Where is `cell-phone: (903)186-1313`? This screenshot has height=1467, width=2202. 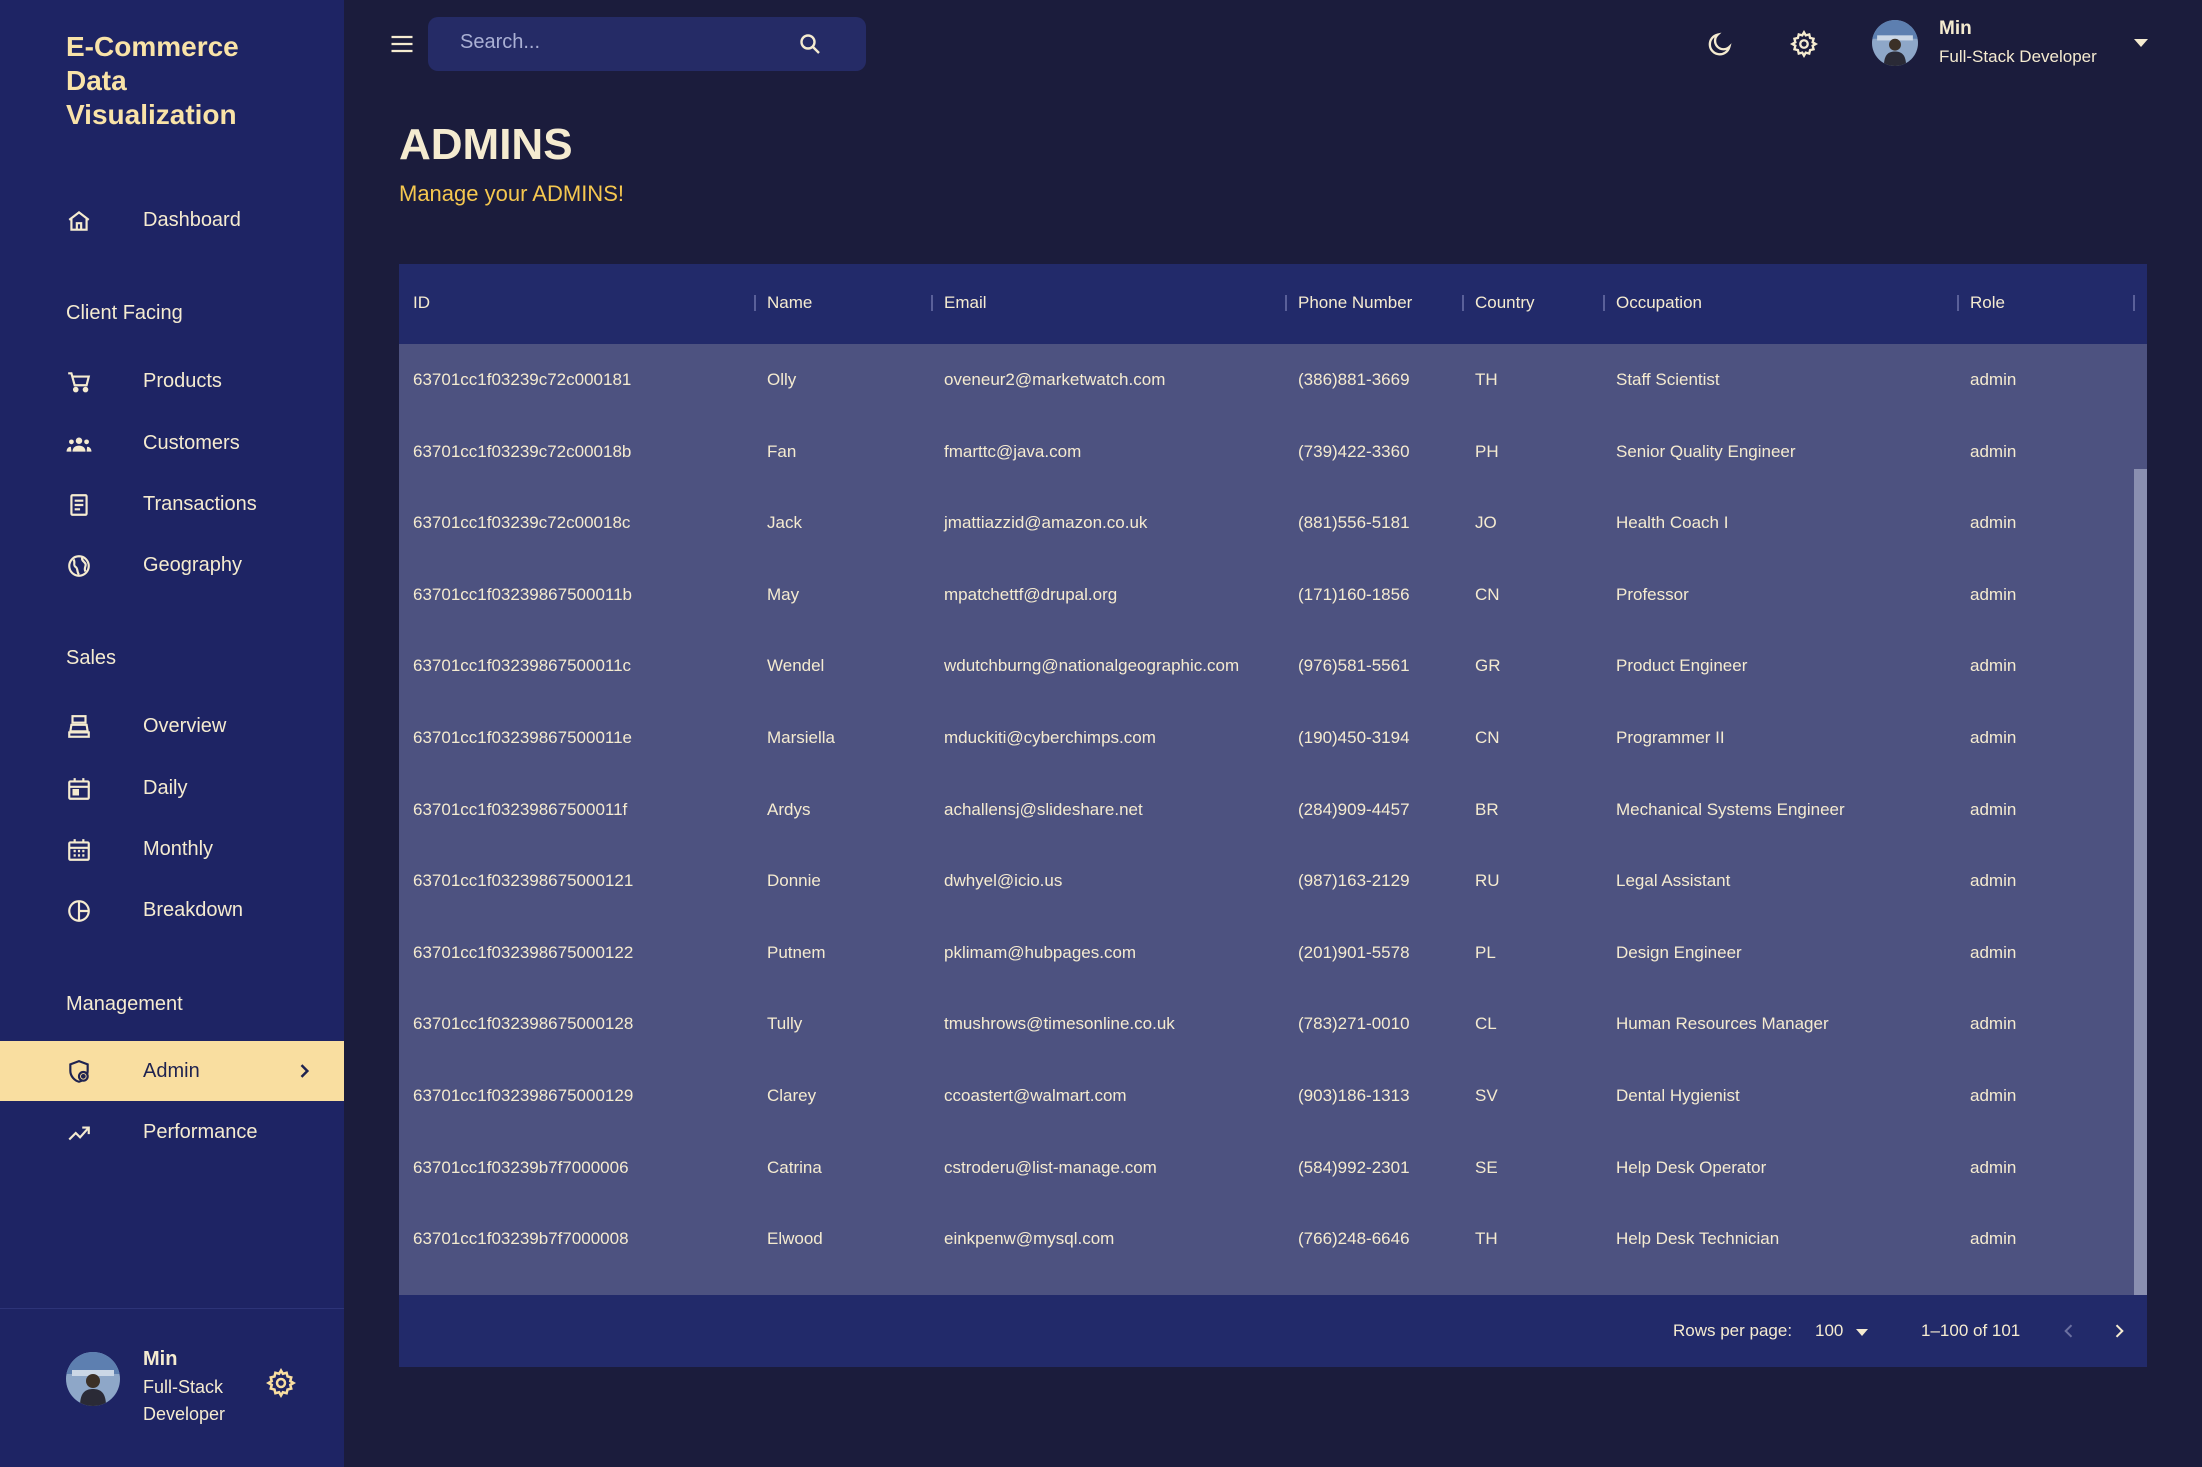 cell-phone: (903)186-1313 is located at coordinates (1354, 1096).